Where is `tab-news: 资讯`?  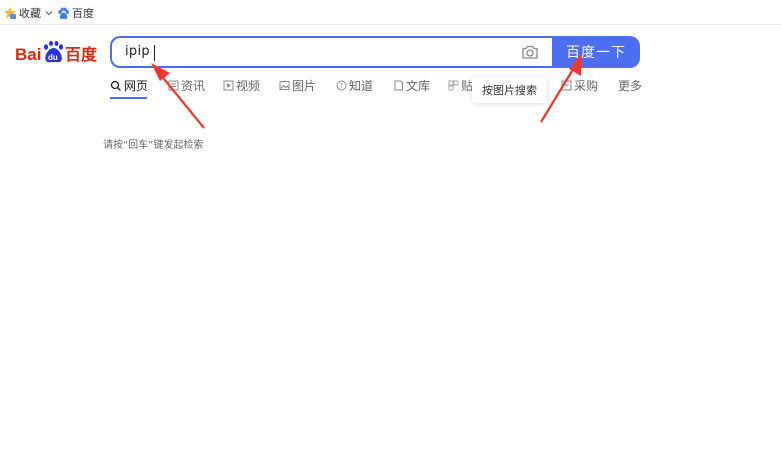
tab-news: 资讯 is located at coordinates (186, 85).